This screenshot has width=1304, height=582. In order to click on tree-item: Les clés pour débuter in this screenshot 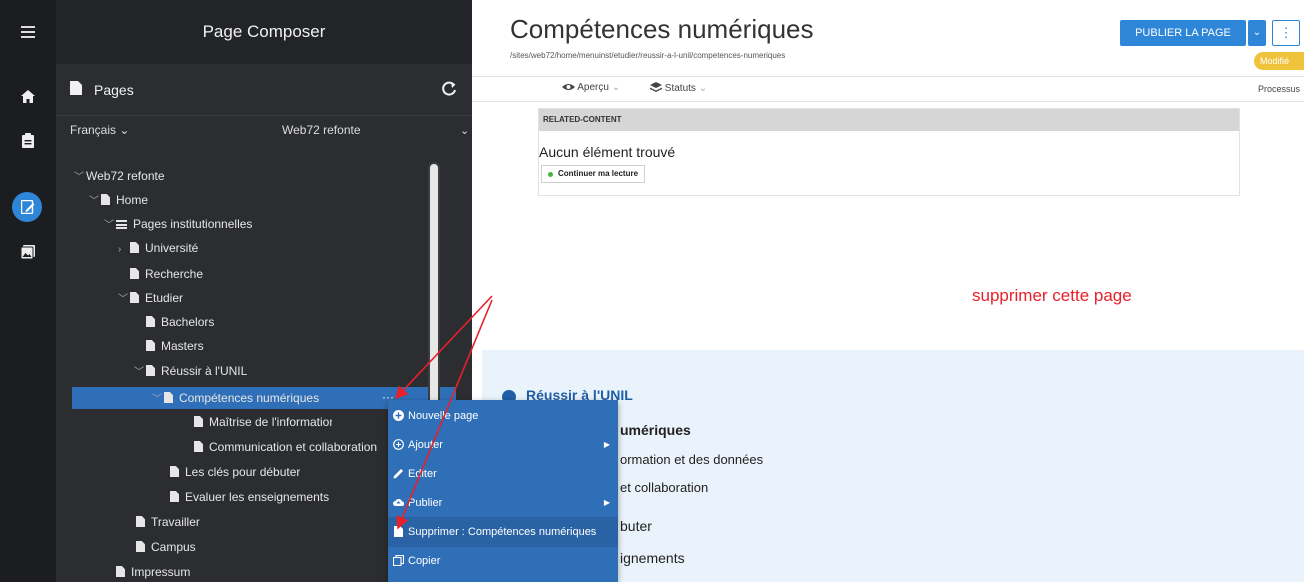, I will do `click(229, 472)`.